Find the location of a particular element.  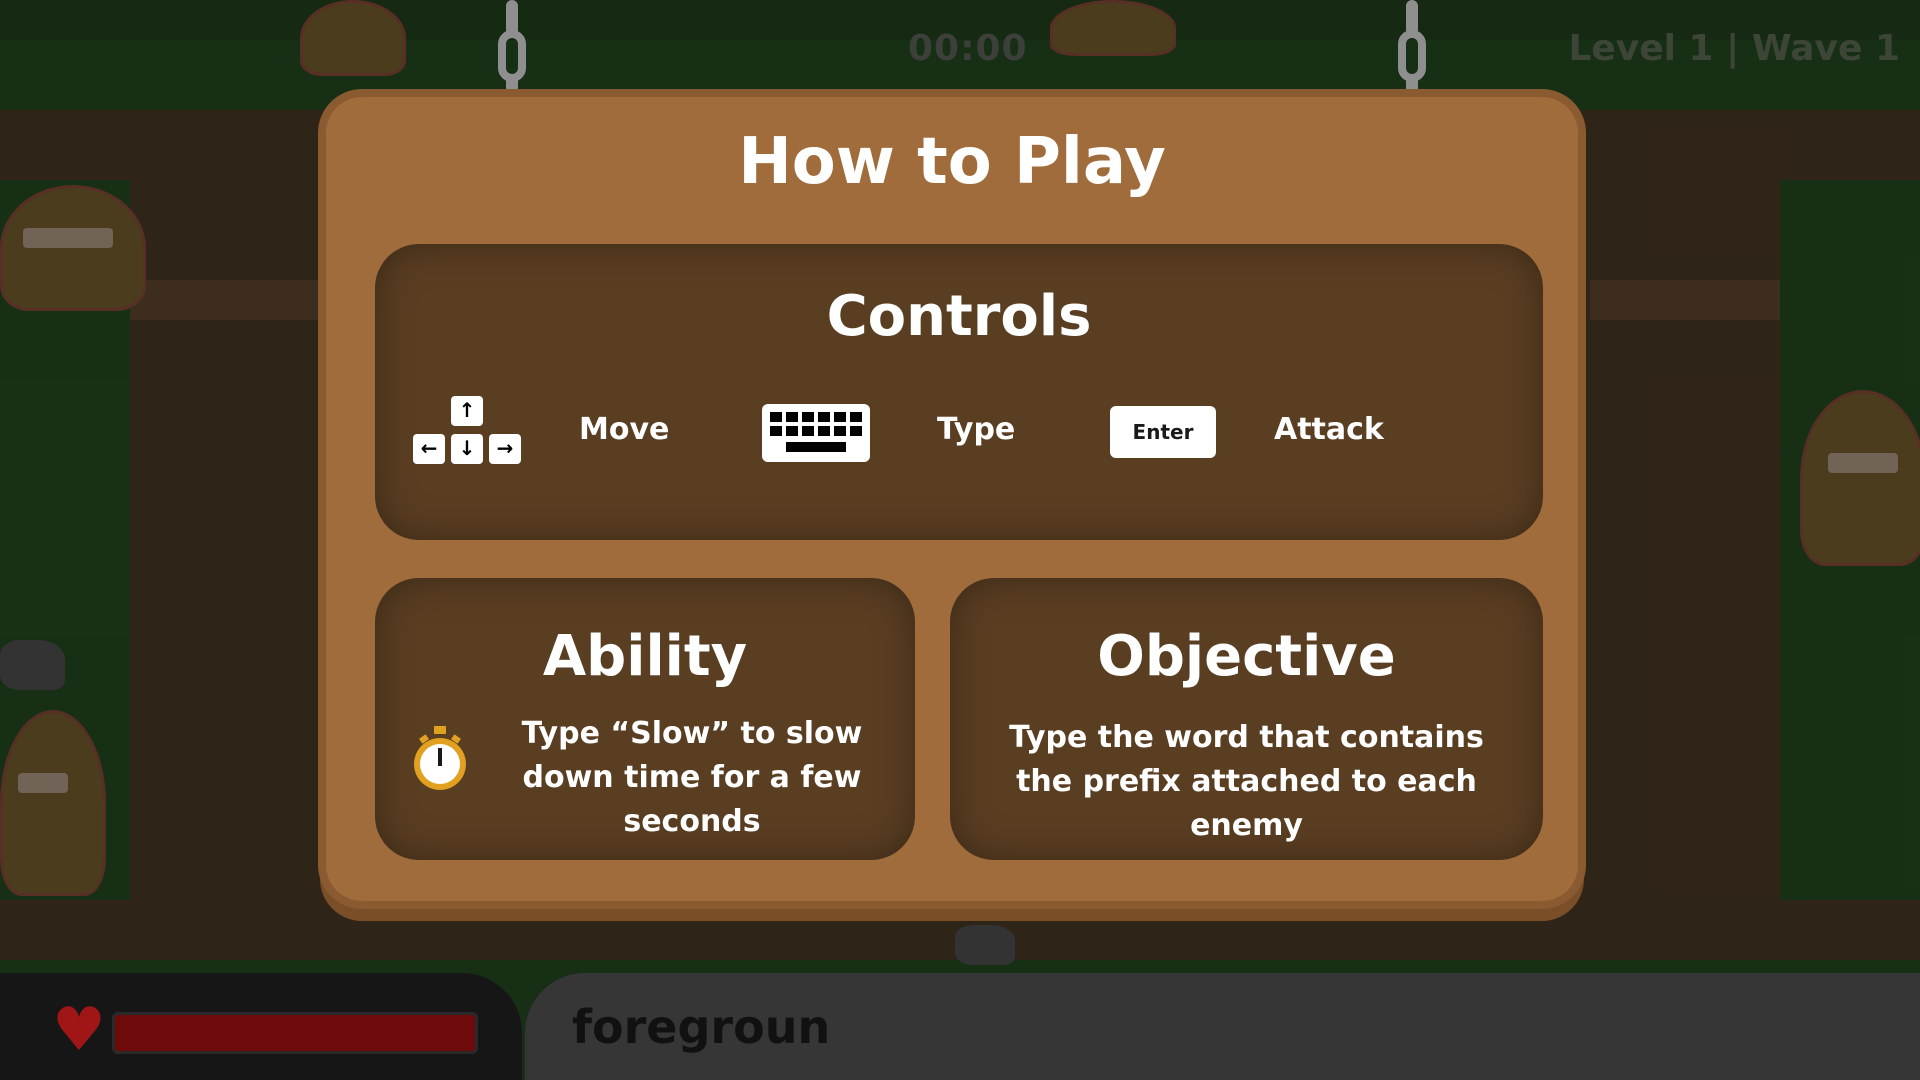

ability-title: Ability is located at coordinates (645, 656).